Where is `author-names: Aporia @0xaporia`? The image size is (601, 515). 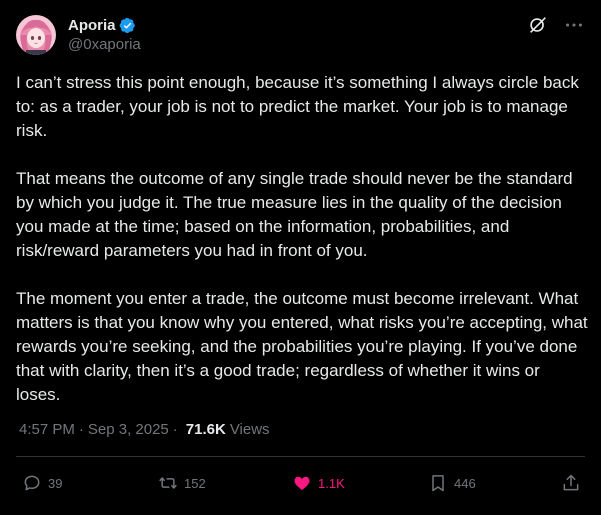
author-names: Aporia @0xaporia is located at coordinates (104, 35).